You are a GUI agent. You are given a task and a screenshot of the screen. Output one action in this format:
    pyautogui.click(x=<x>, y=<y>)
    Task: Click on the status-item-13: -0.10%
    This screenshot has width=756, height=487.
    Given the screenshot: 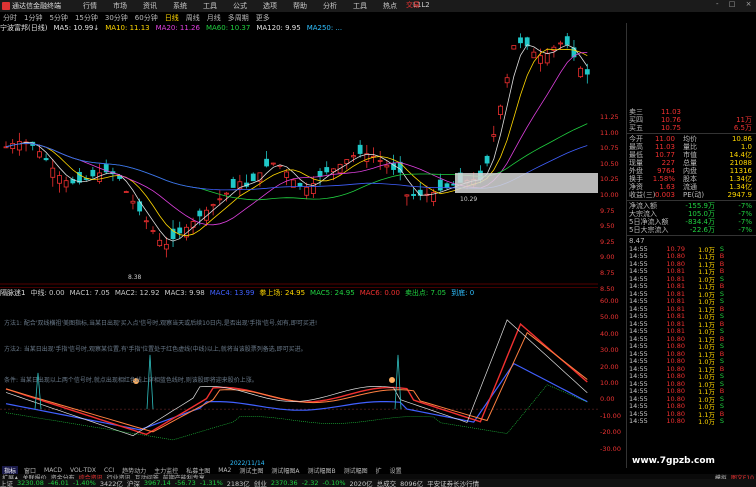 What is the action you would take?
    pyautogui.click(x=334, y=483)
    